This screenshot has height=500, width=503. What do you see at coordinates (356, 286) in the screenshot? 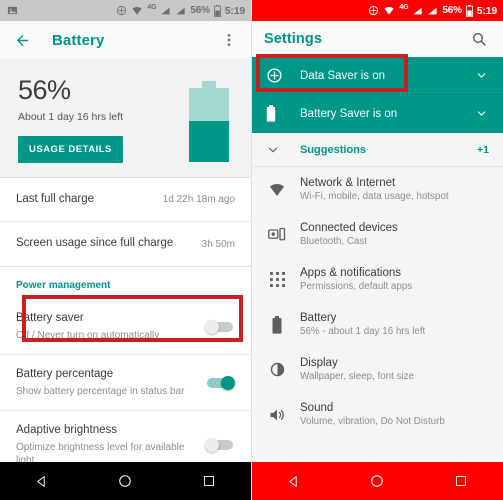
I see `row-subtitle: Permissions, default apps` at bounding box center [356, 286].